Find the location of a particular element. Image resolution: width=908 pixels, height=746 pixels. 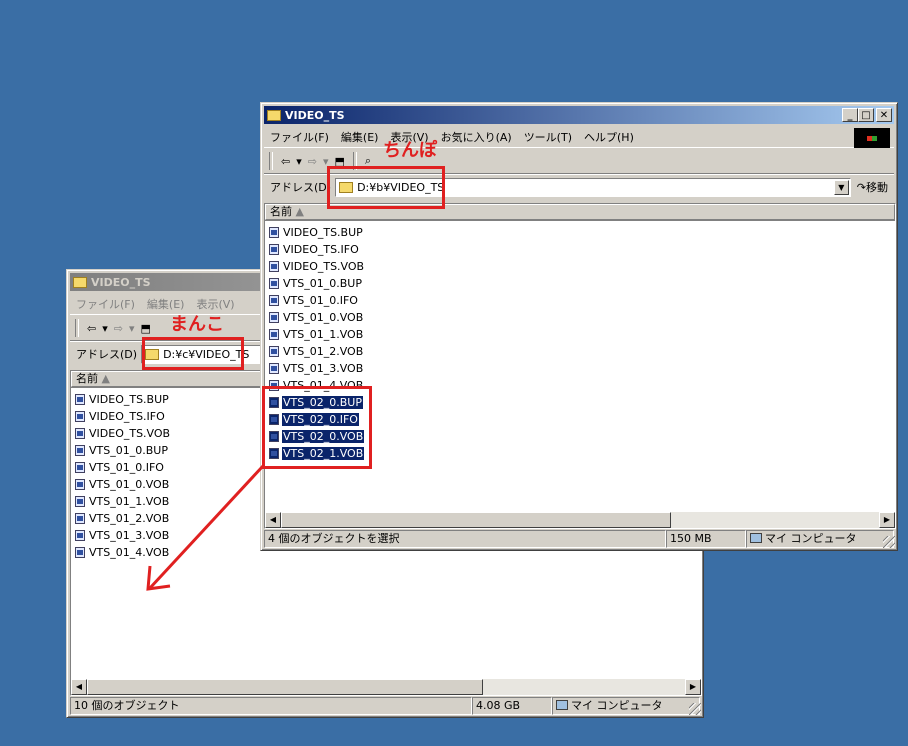

window-controls: _ □ ✕ is located at coordinates (867, 115).